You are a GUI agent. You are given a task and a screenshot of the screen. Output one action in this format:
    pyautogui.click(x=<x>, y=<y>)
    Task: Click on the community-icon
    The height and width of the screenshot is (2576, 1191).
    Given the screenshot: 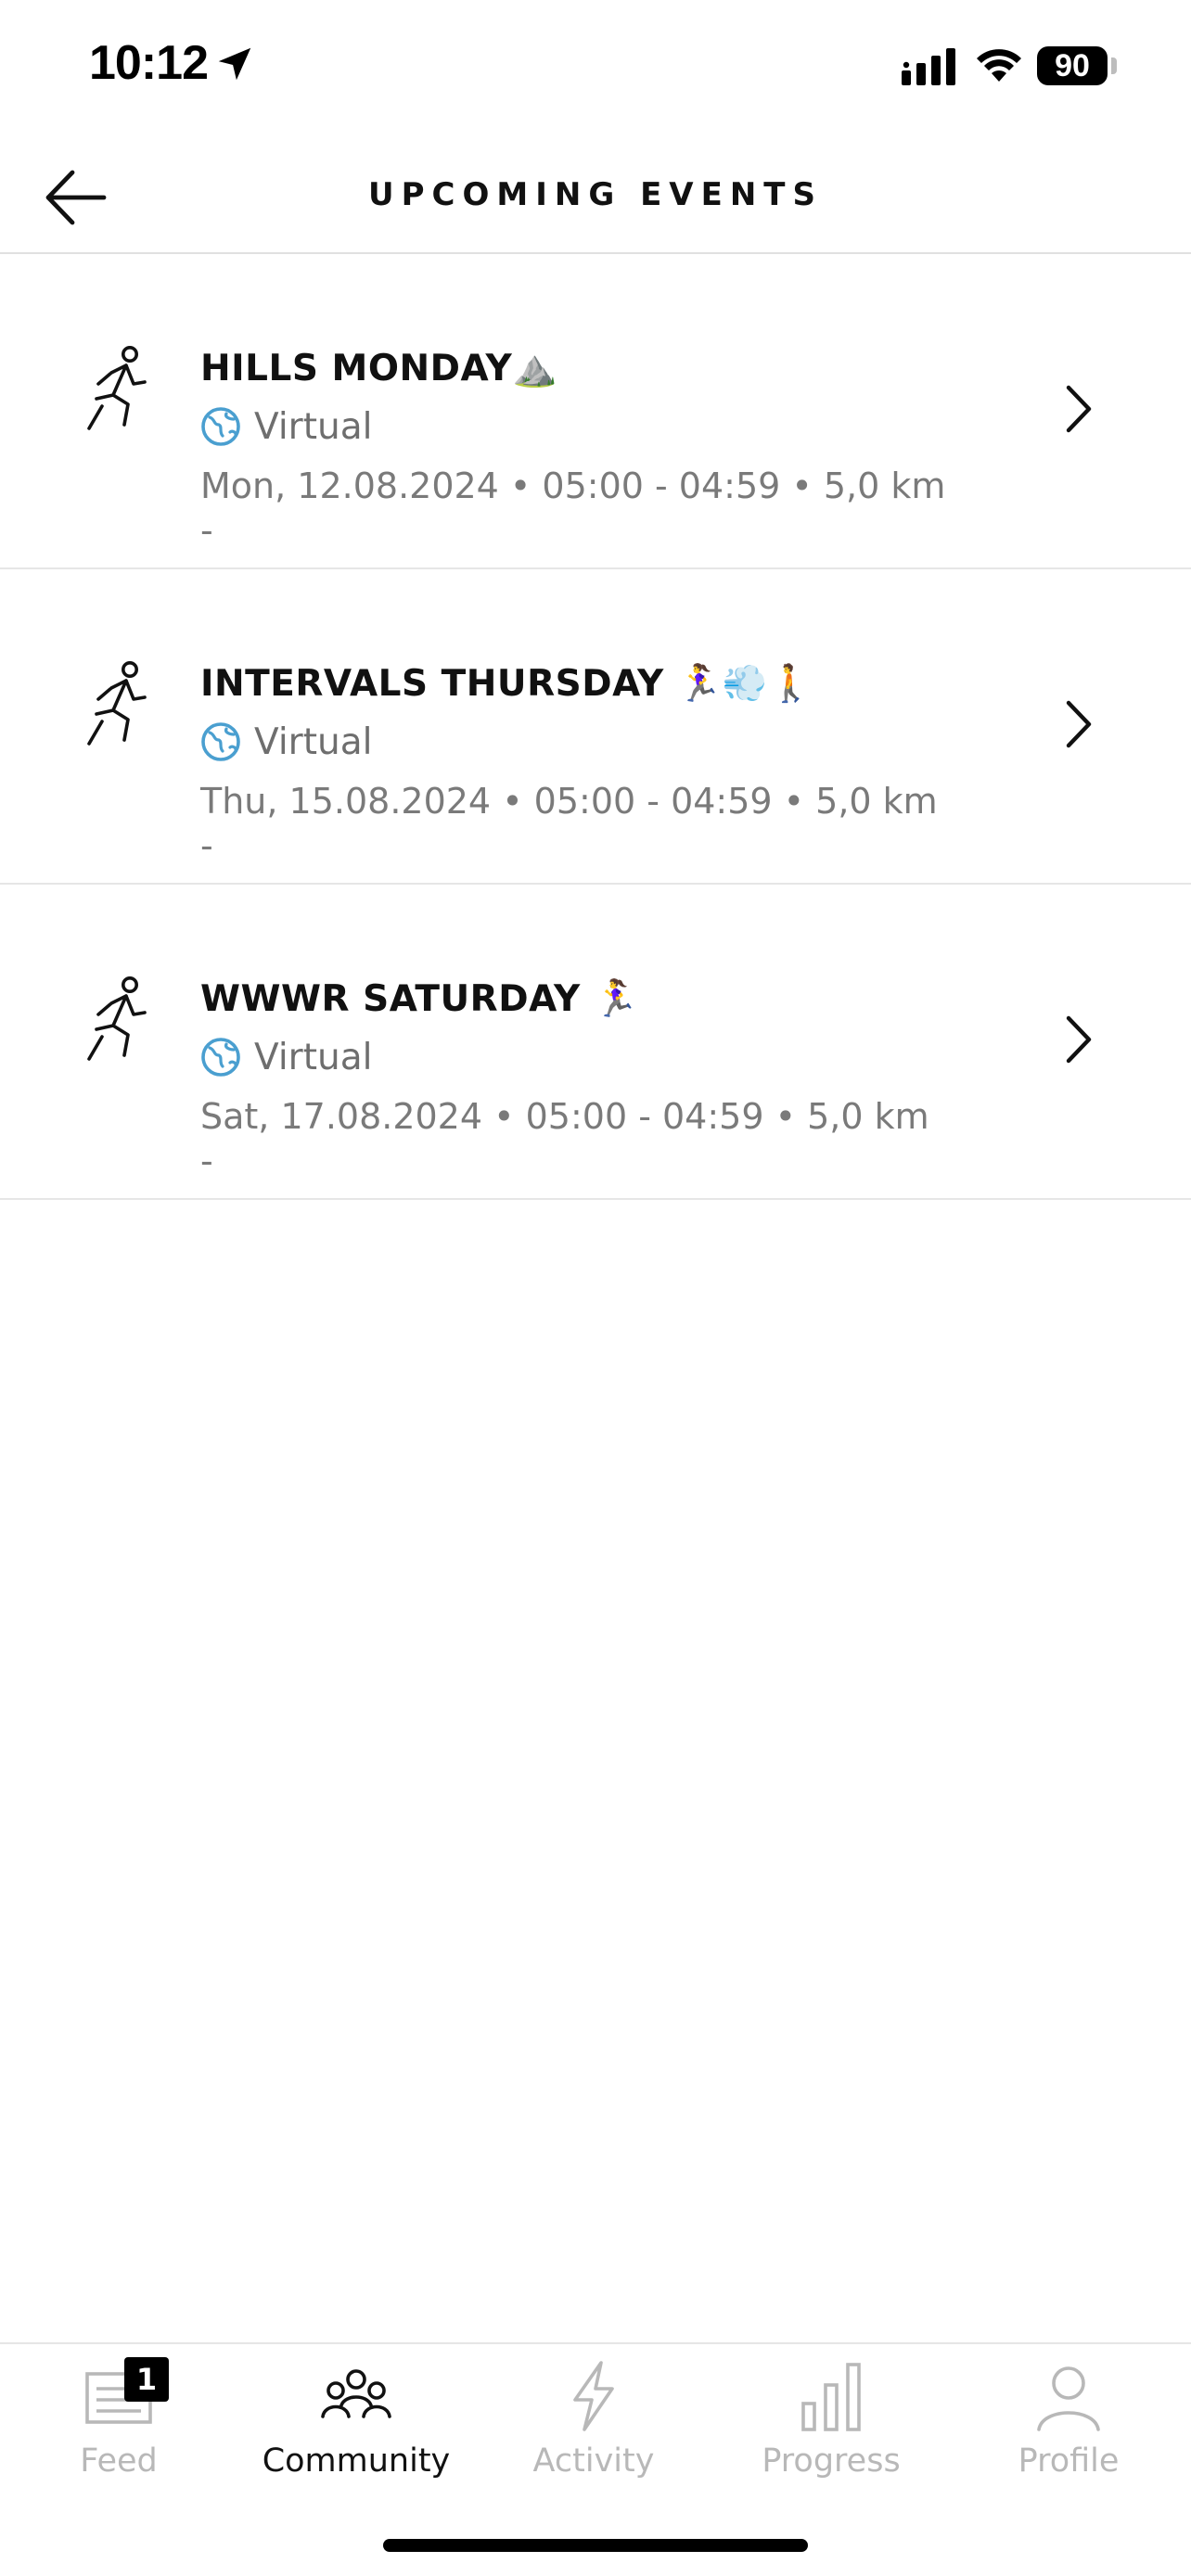 What is the action you would take?
    pyautogui.click(x=356, y=2393)
    